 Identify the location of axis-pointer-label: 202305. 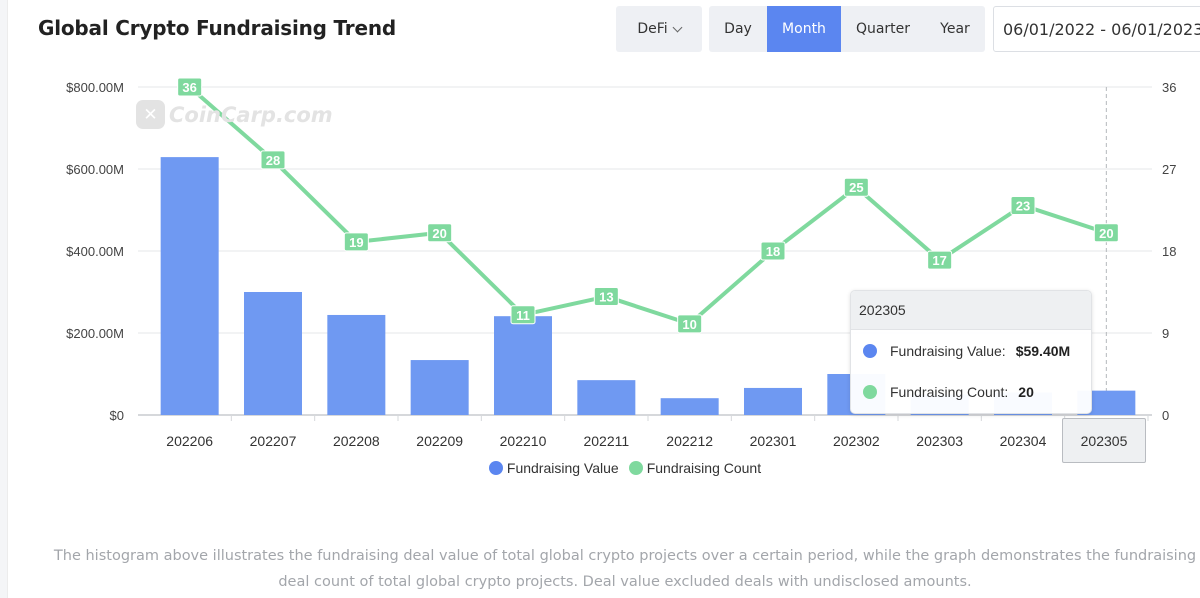
(1104, 440).